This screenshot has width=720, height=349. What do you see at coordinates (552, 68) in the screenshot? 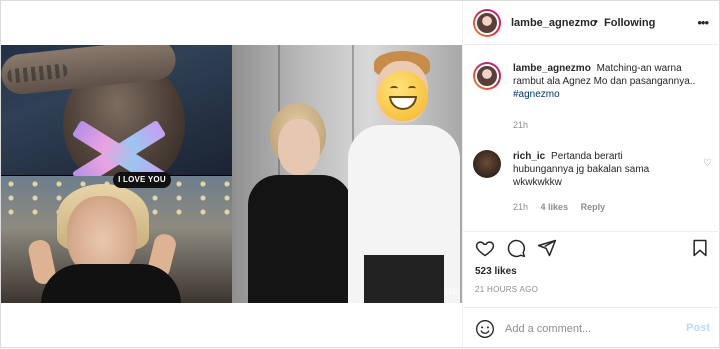
I see `caption-username: lambe_agnezmo` at bounding box center [552, 68].